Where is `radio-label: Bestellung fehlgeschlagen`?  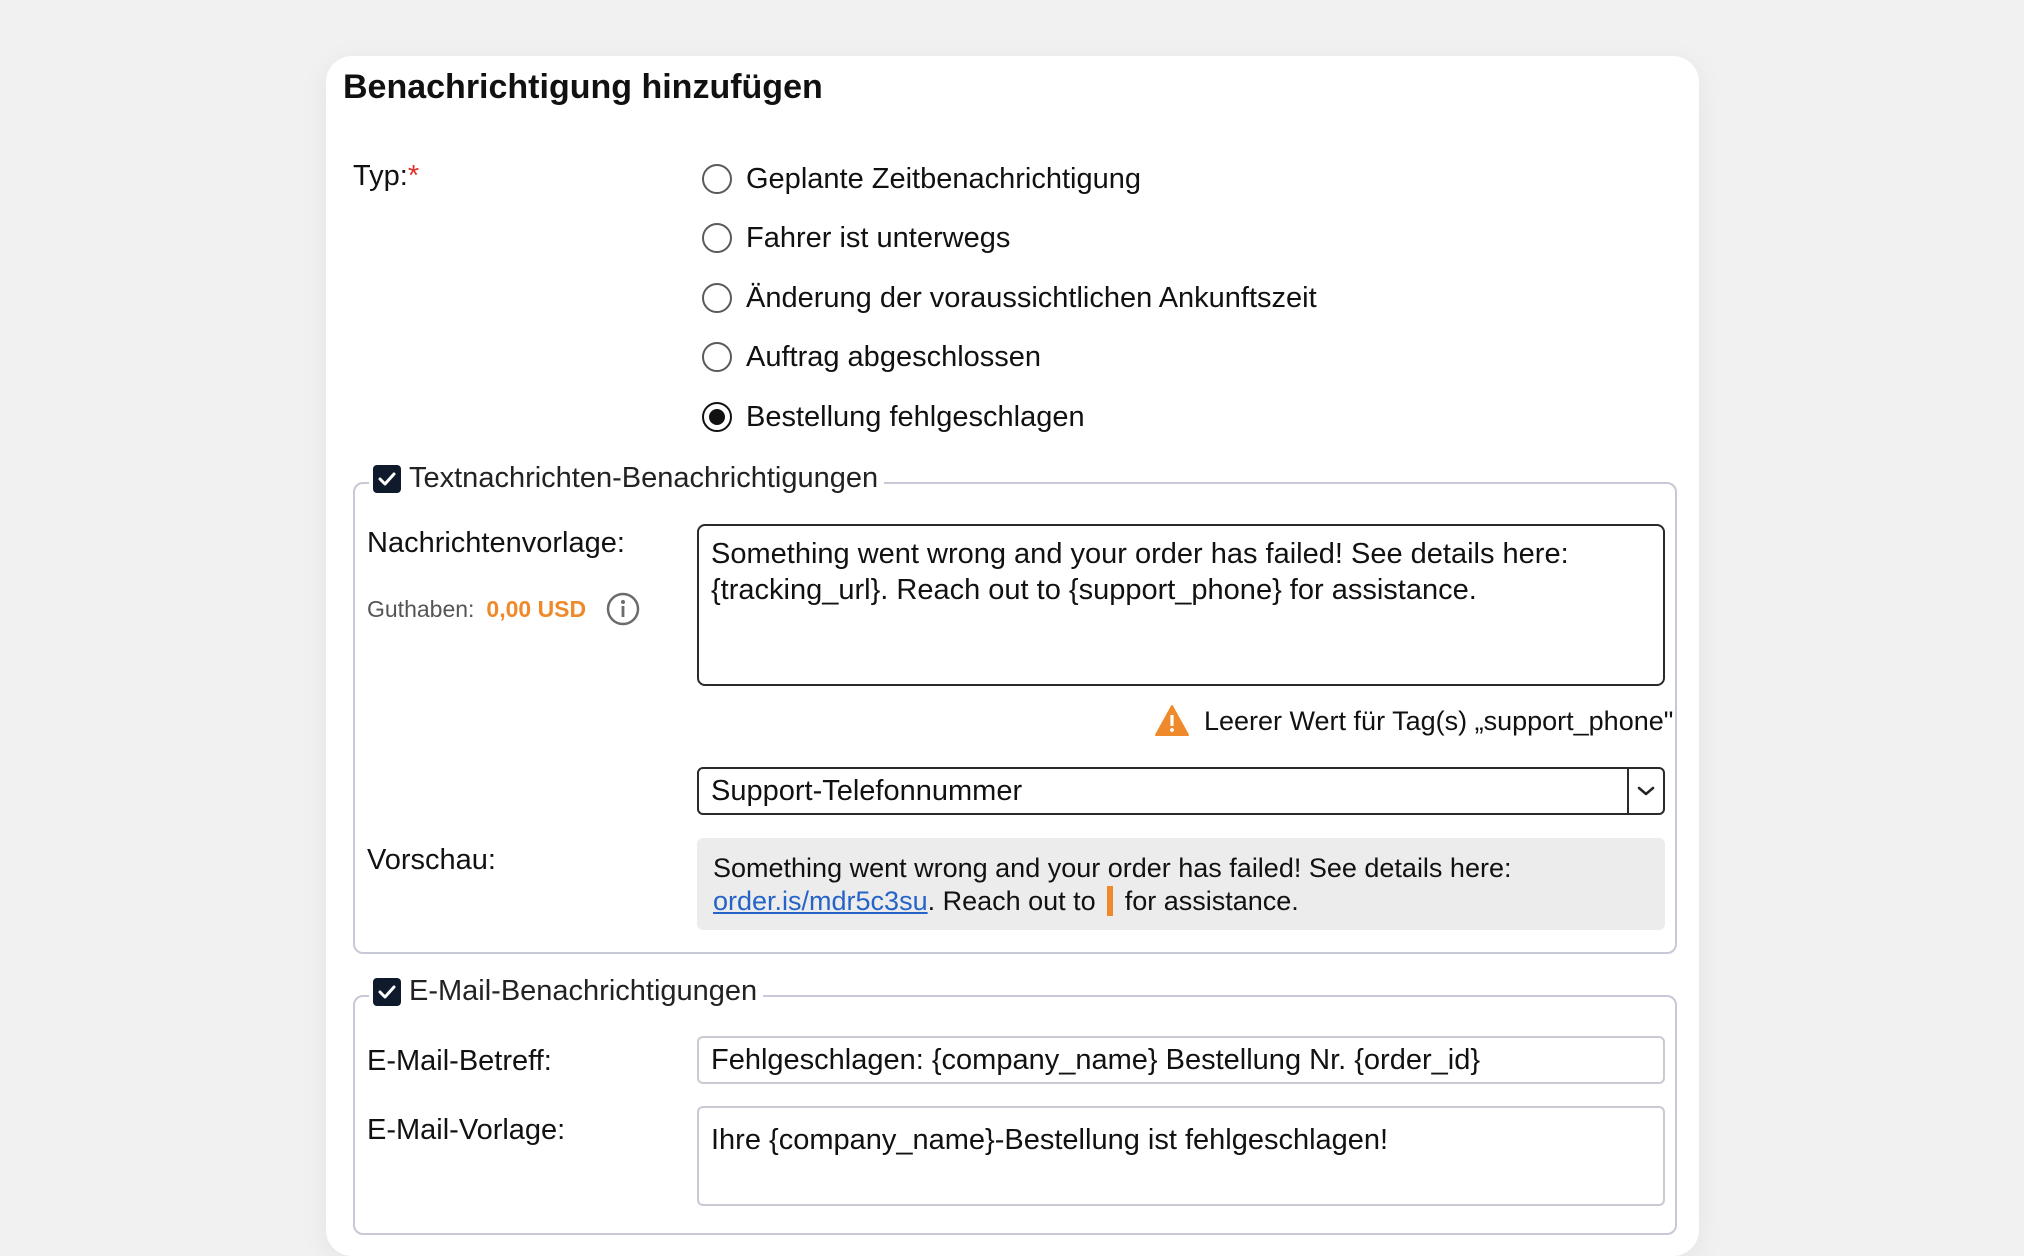 radio-label: Bestellung fehlgeschlagen is located at coordinates (915, 416).